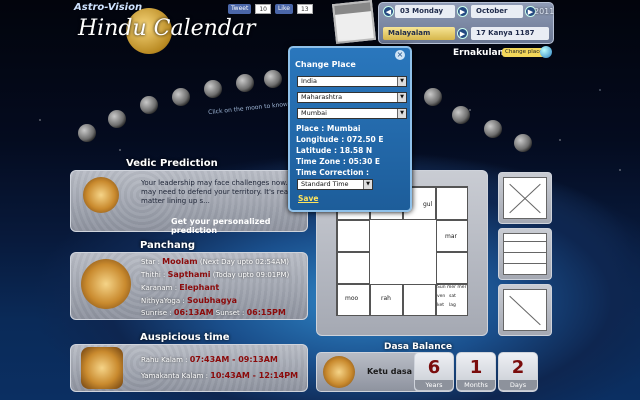 The width and height of the screenshot is (640, 400). Describe the element at coordinates (308, 198) in the screenshot. I see `save-button: Save` at that location.